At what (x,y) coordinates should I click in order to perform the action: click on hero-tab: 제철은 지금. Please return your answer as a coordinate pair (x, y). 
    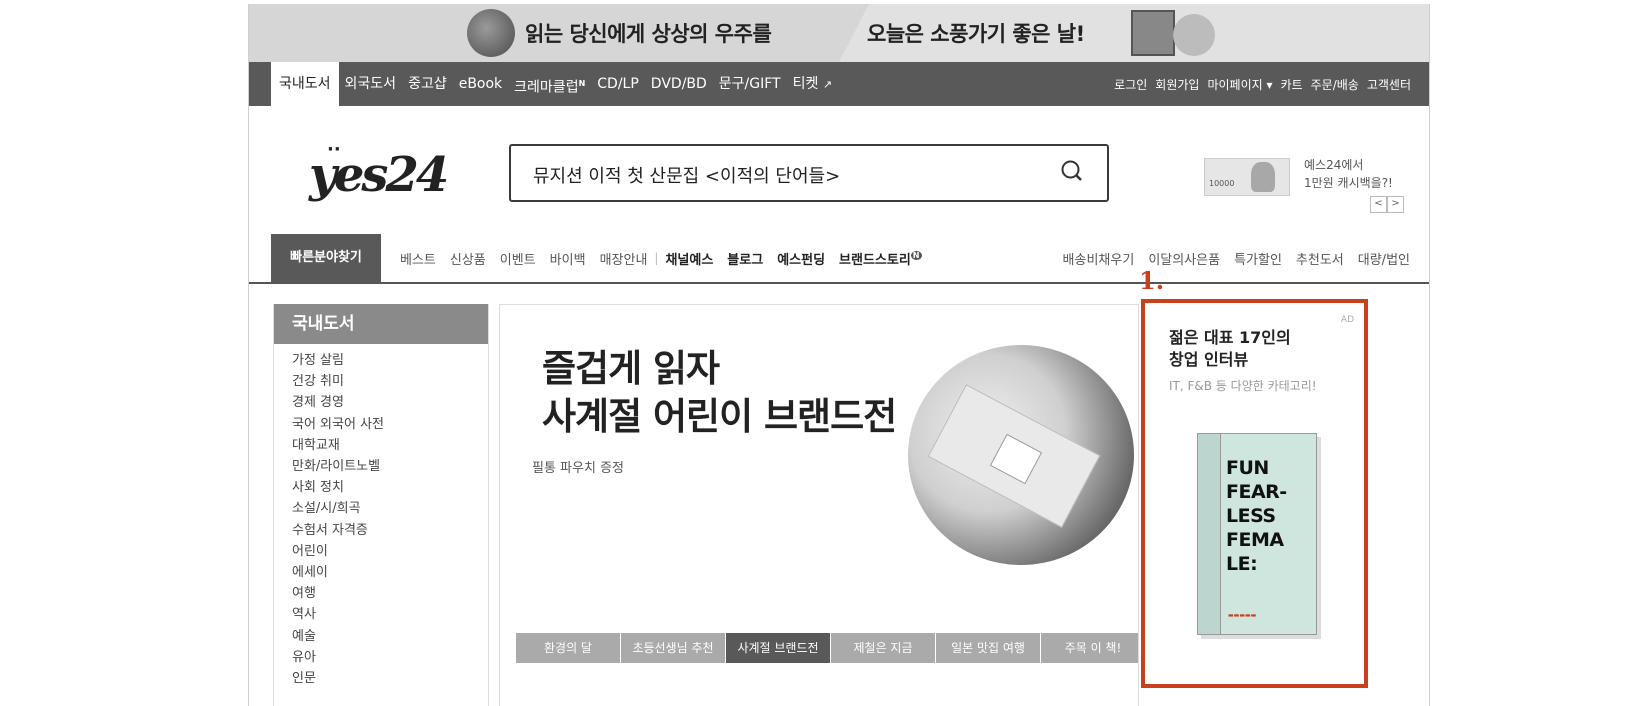
    Looking at the image, I should click on (883, 648).